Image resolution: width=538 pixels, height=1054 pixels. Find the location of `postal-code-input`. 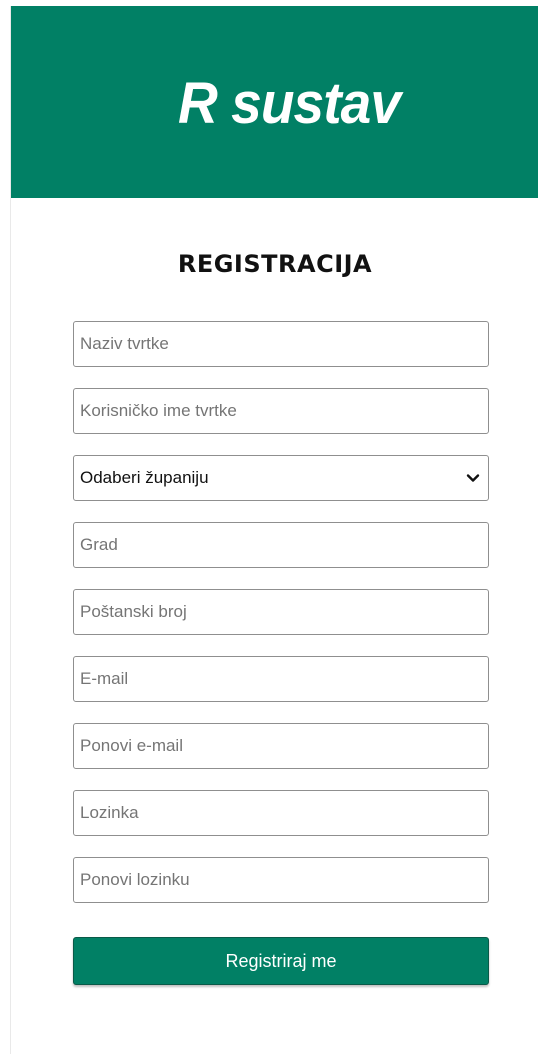

postal-code-input is located at coordinates (281, 612).